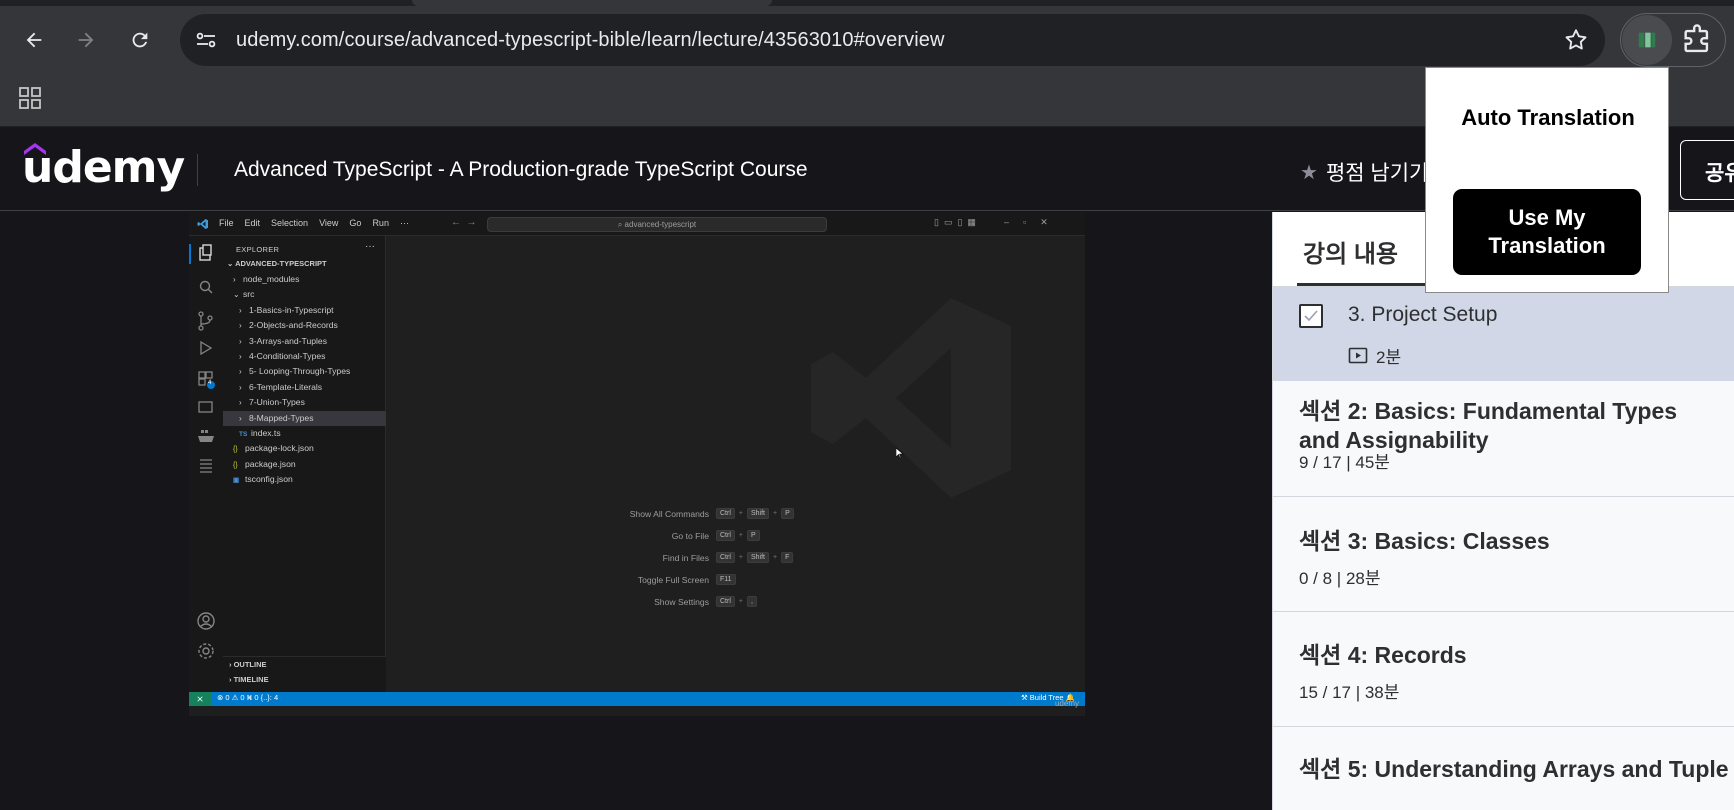  Describe the element at coordinates (304, 679) in the screenshot. I see `timeline-row: › TIMELINE` at that location.